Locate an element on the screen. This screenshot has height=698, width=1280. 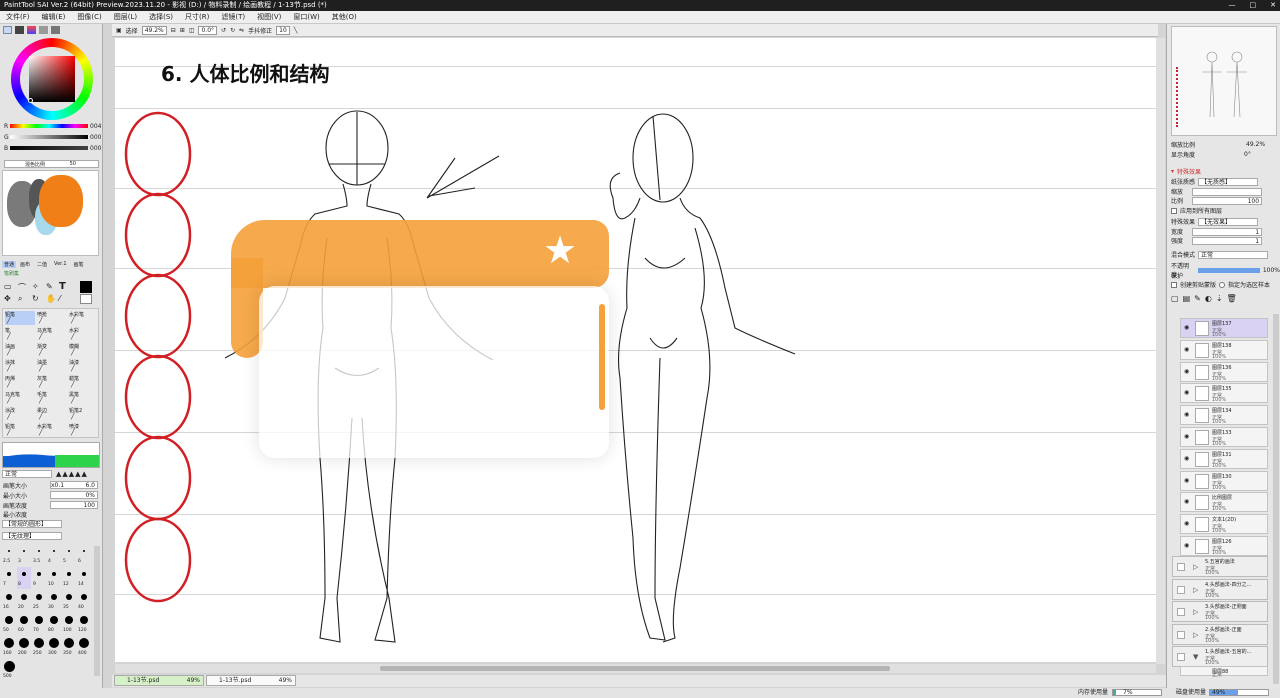
maximize-icon: □ is located at coordinates (1253, 5).